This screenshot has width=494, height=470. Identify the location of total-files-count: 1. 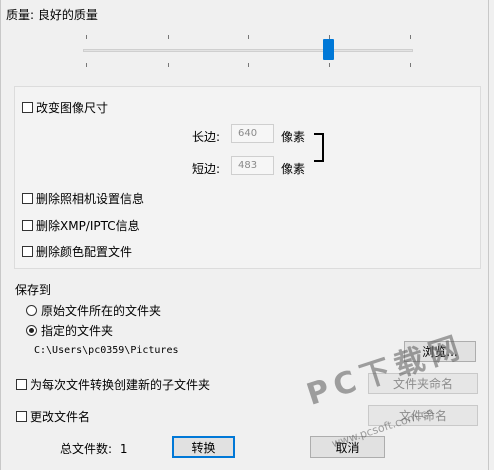
(123, 449).